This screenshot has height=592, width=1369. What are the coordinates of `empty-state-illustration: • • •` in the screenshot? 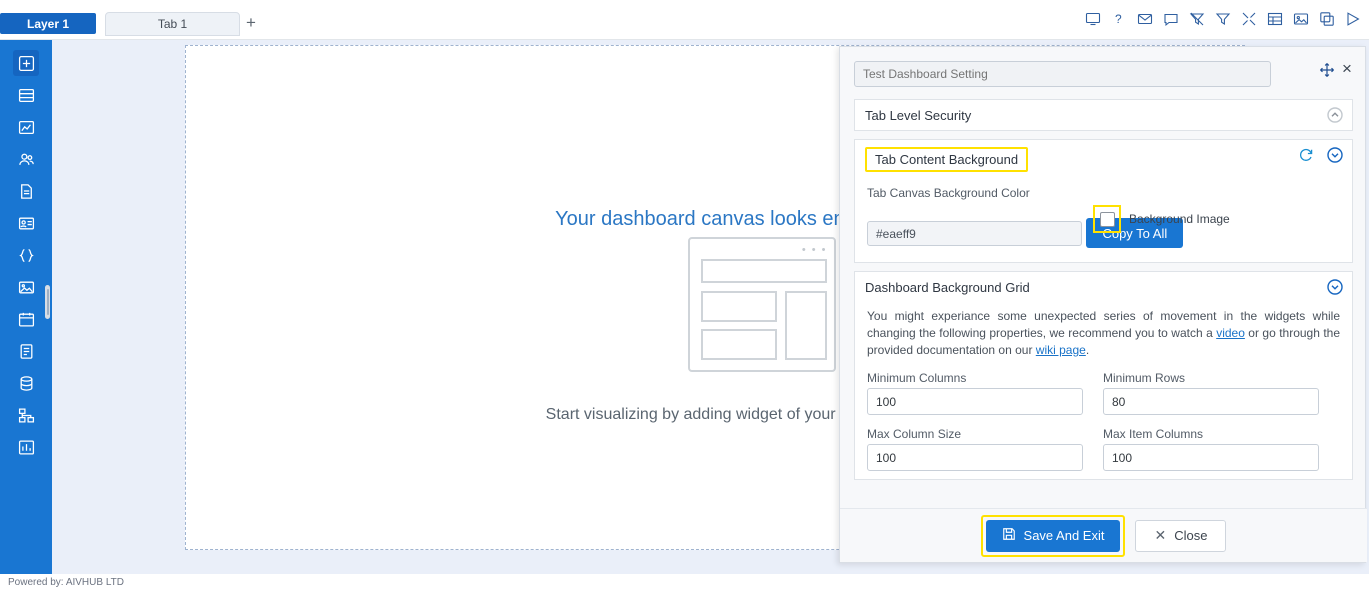 It's located at (762, 304).